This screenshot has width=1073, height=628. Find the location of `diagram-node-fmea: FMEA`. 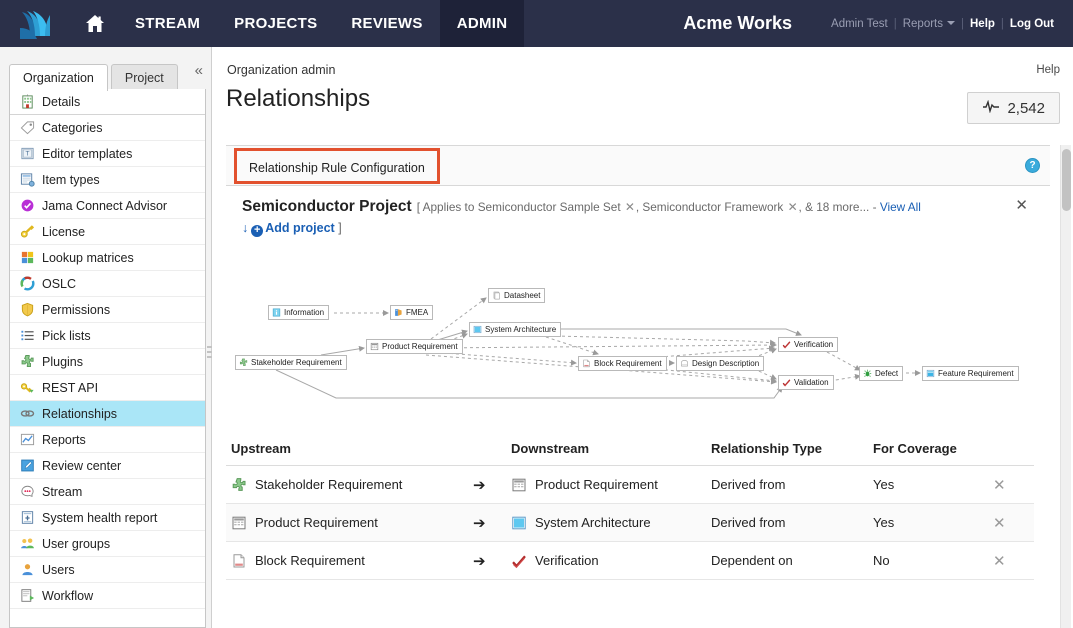

diagram-node-fmea: FMEA is located at coordinates (412, 312).